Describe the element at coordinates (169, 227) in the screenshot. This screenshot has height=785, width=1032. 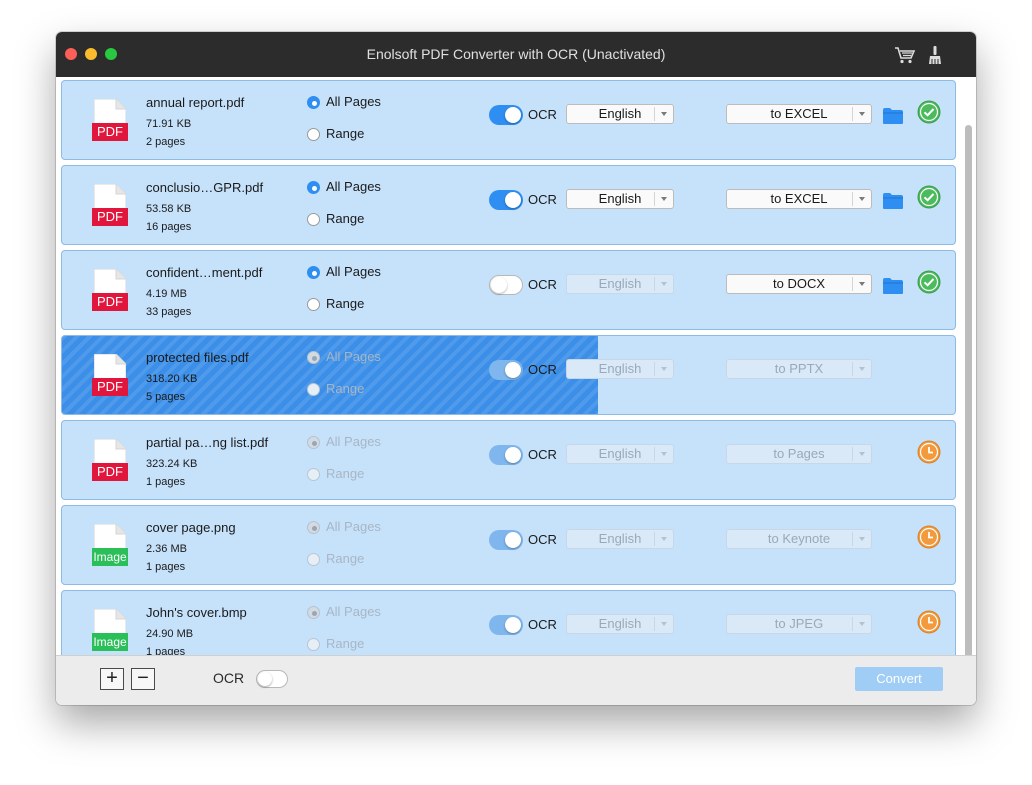
I see `file-page-count: 16 pages` at that location.